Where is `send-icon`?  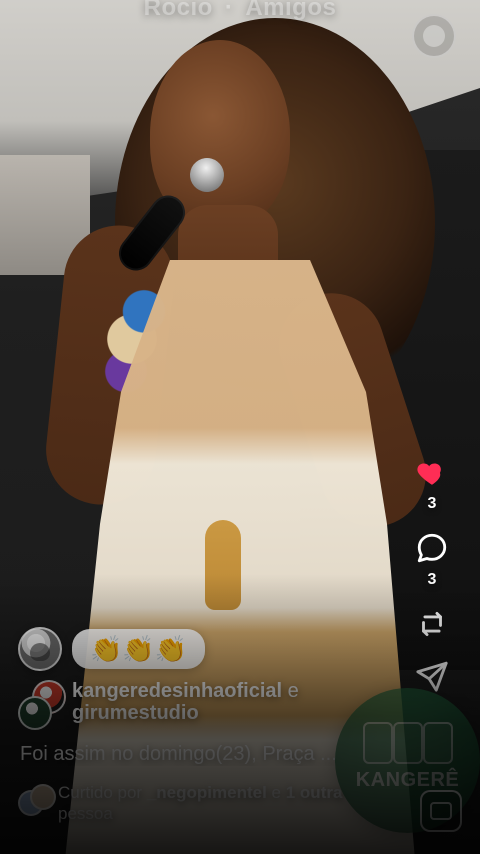 send-icon is located at coordinates (432, 676).